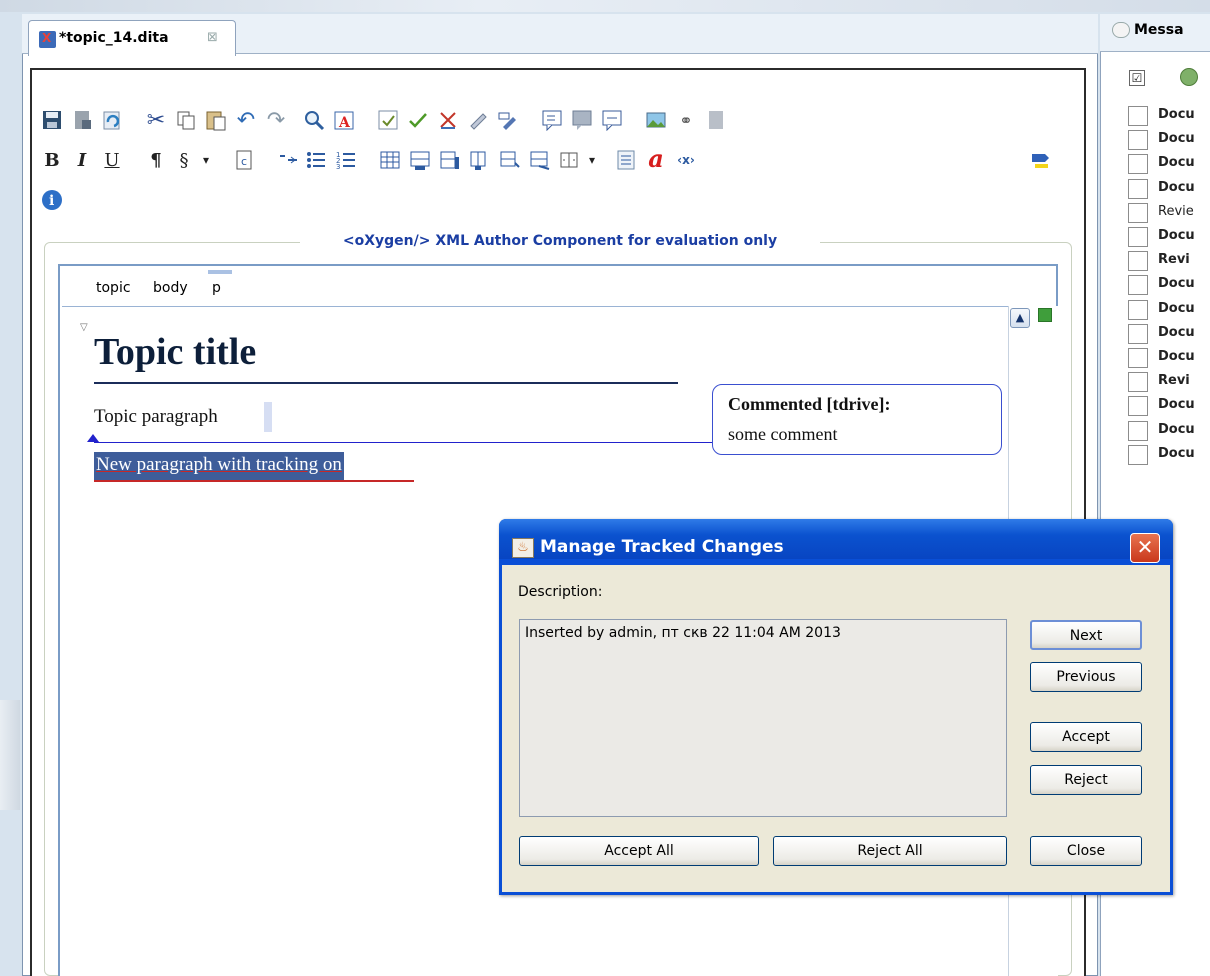  Describe the element at coordinates (656, 120) in the screenshot. I see `image-icon` at that location.